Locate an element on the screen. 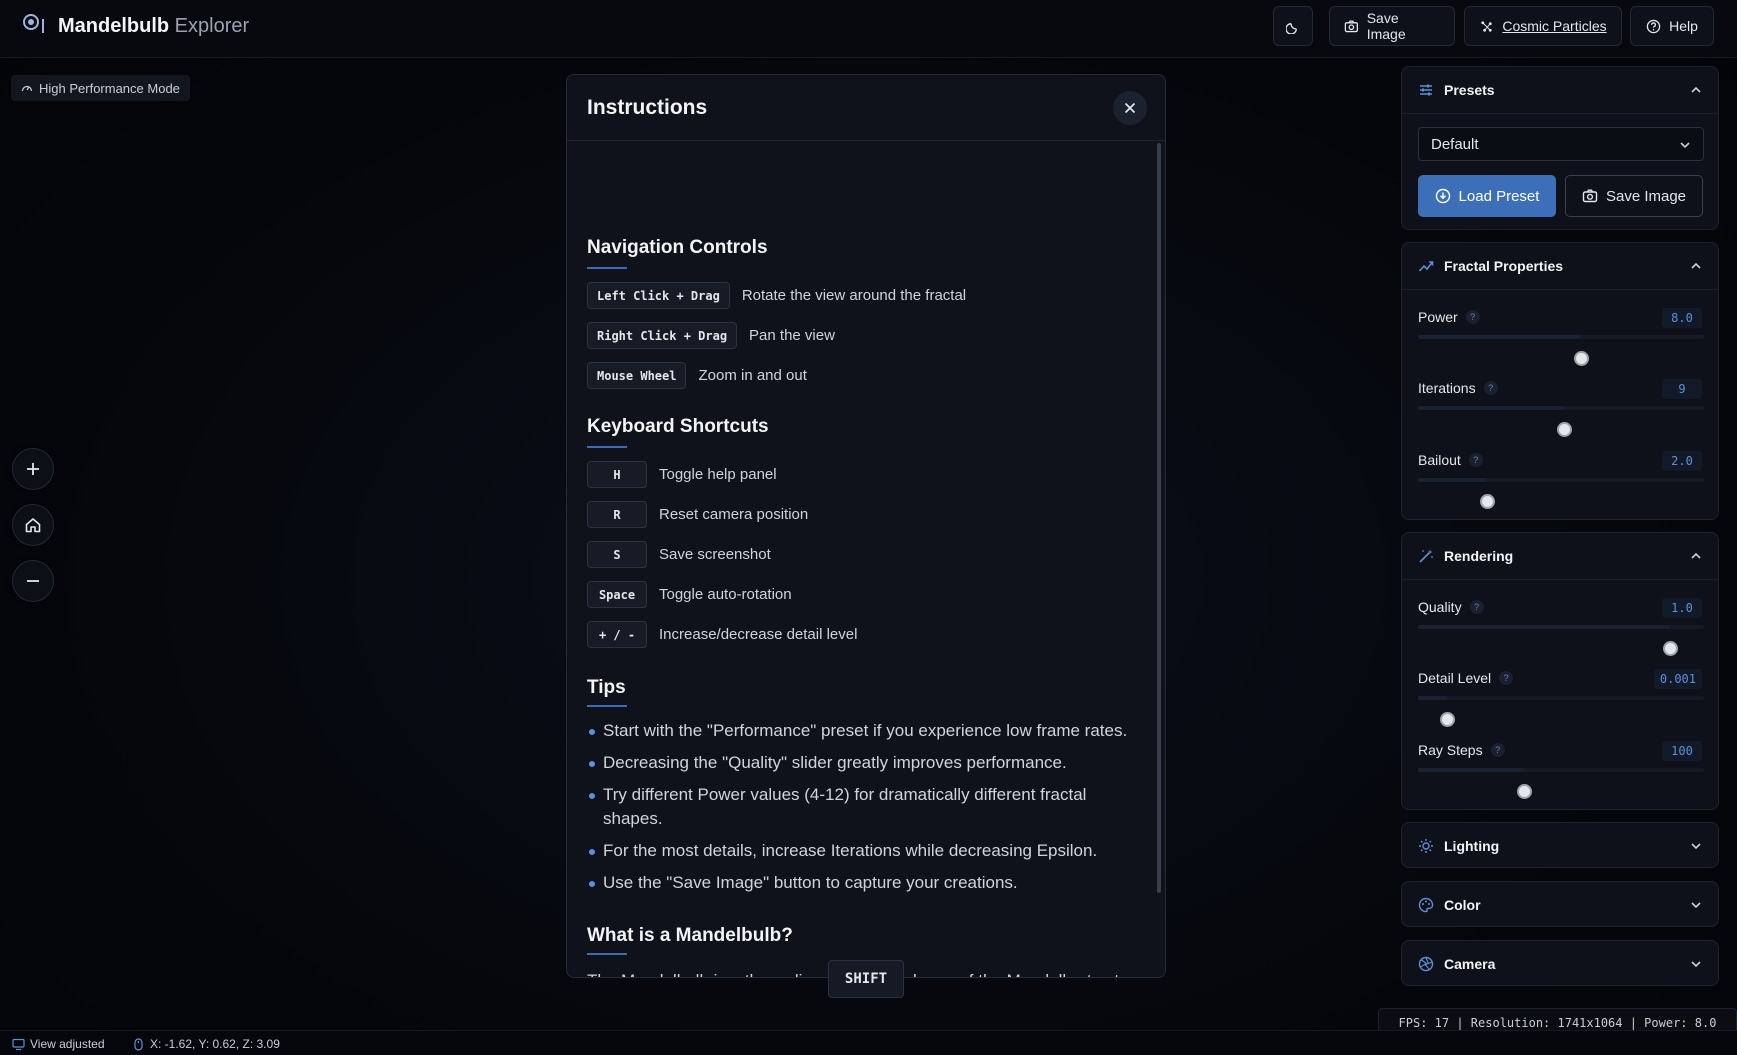 This screenshot has width=1737, height=1055. kbd-key: Left Click + Drag is located at coordinates (658, 295).